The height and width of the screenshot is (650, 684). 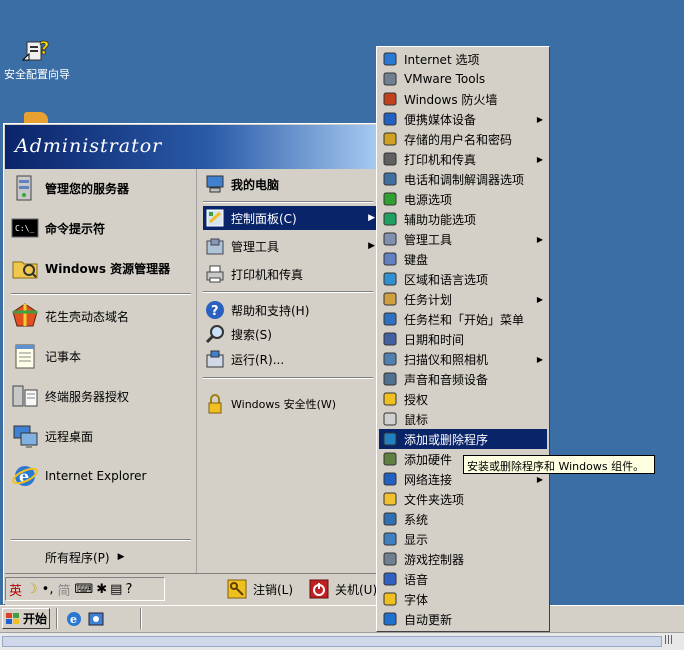 I want to click on control-panel-item: 区域和语言选项, so click(x=463, y=279).